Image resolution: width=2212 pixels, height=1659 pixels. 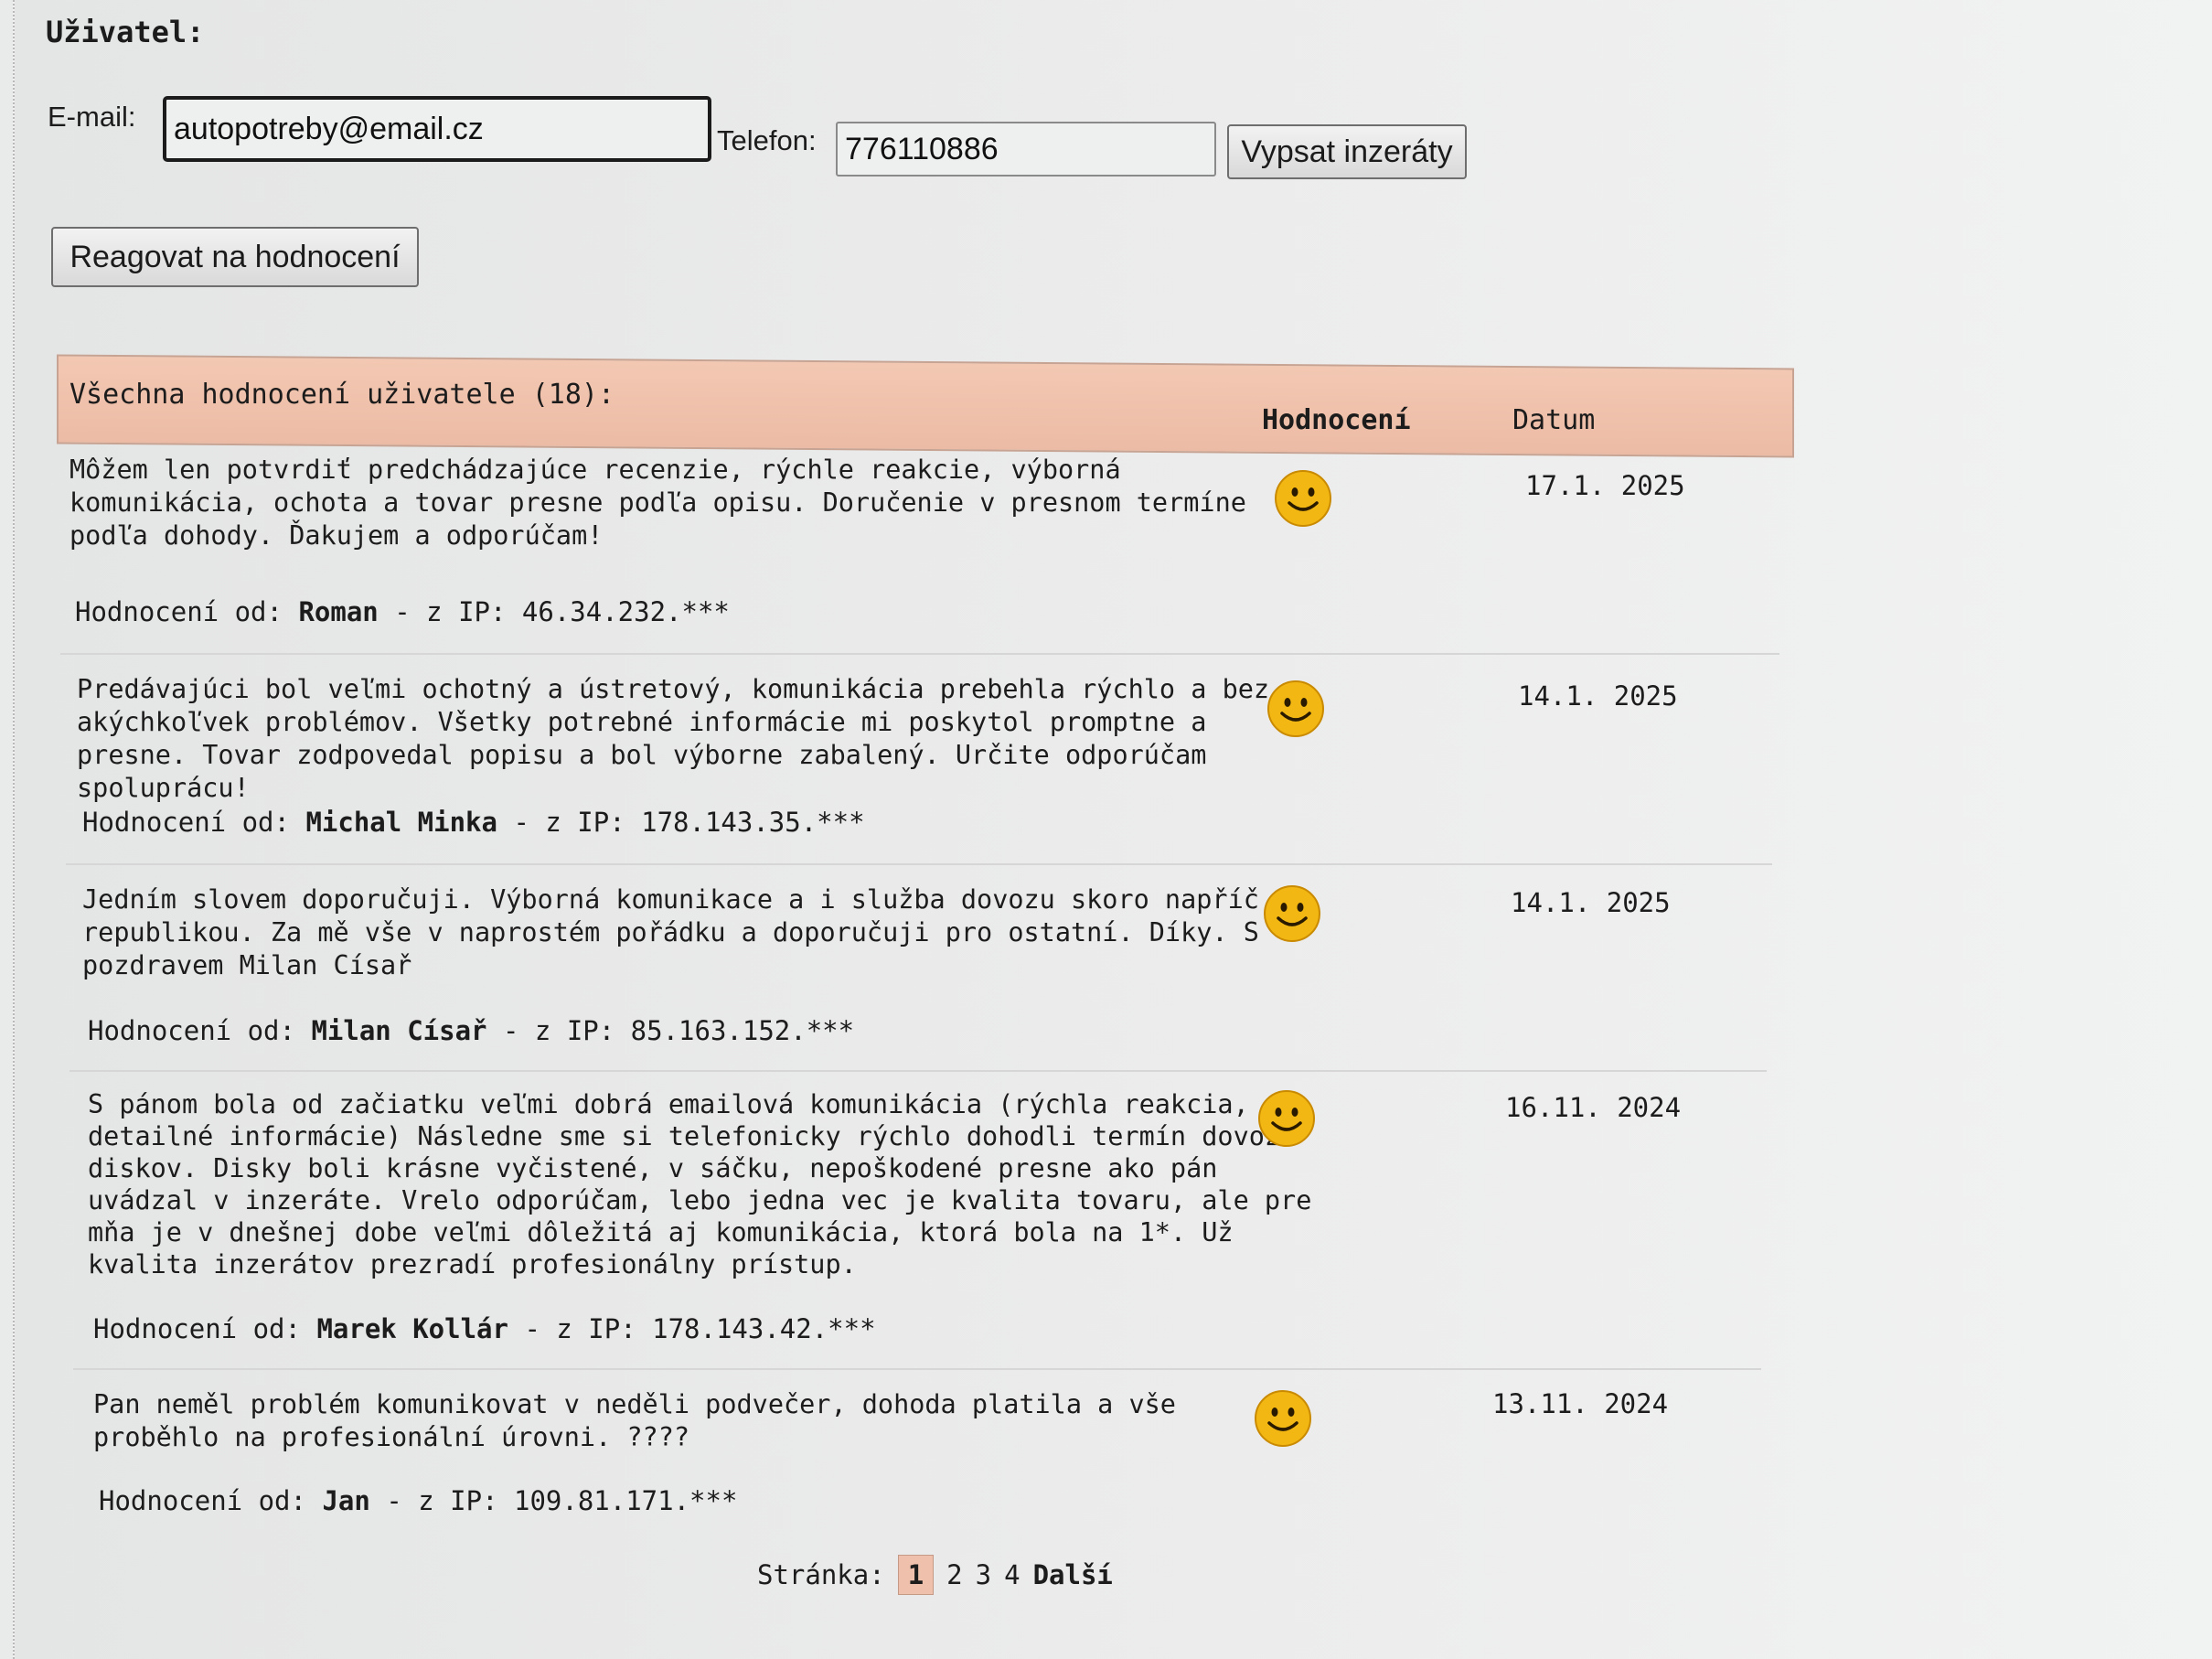 What do you see at coordinates (412, 1329) in the screenshot?
I see `review-author: Marek Kollár` at bounding box center [412, 1329].